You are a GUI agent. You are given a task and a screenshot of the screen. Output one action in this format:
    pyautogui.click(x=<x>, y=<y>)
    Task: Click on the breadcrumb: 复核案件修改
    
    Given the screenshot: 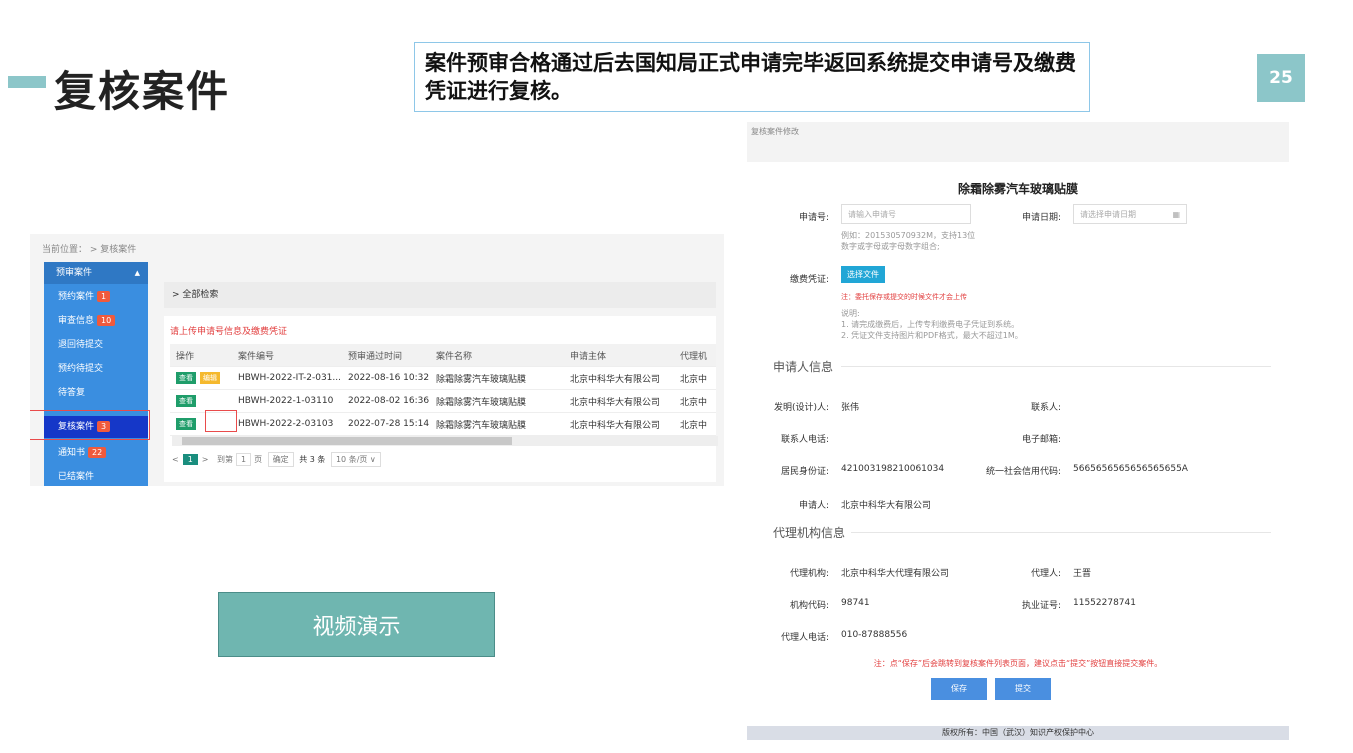 What is the action you would take?
    pyautogui.click(x=775, y=131)
    